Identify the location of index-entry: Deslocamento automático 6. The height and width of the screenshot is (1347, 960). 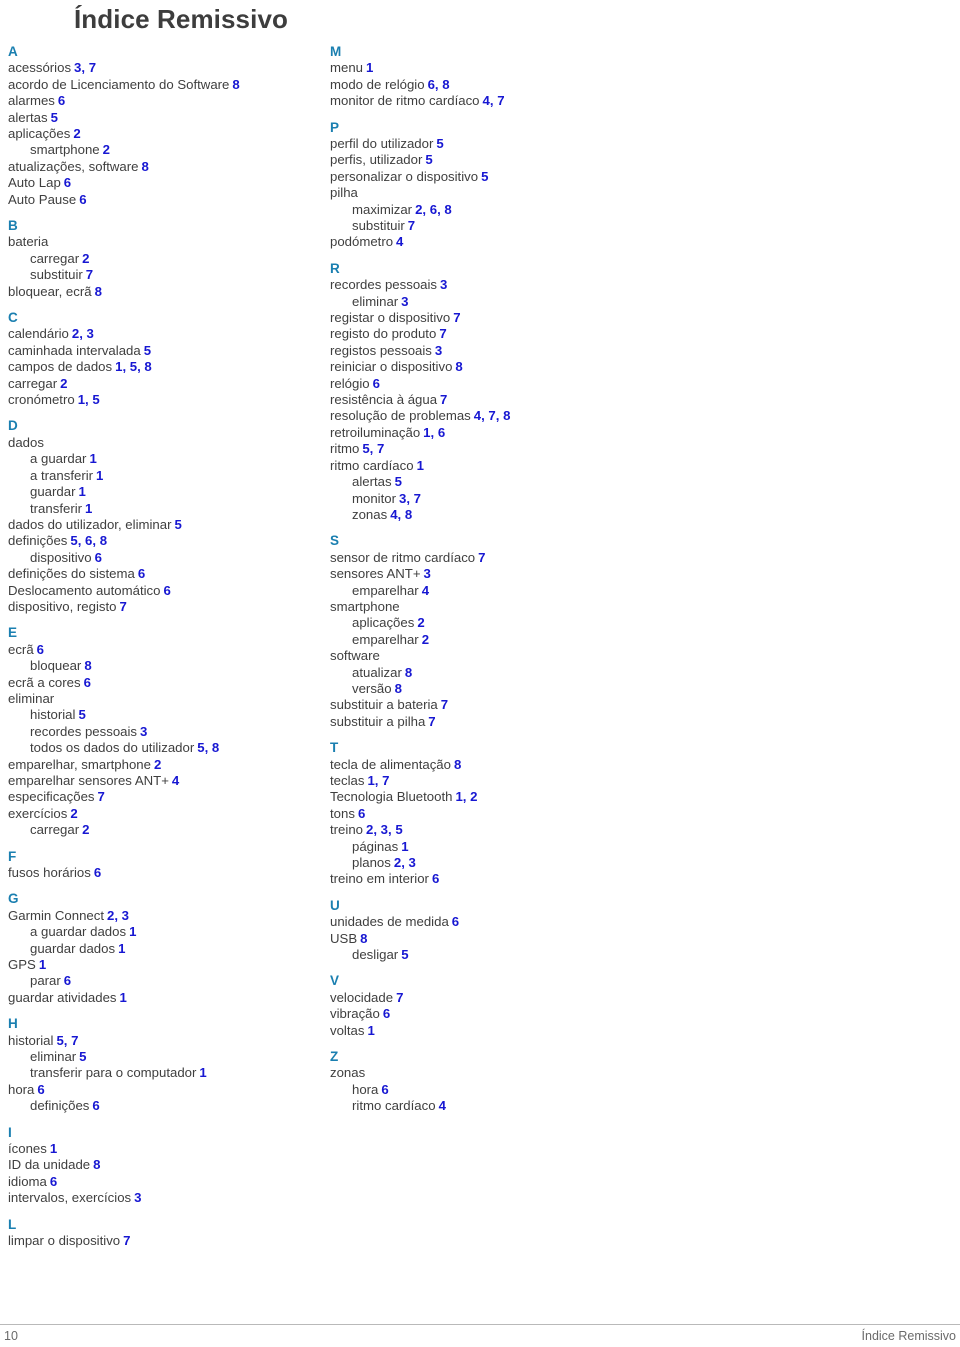
(163, 591).